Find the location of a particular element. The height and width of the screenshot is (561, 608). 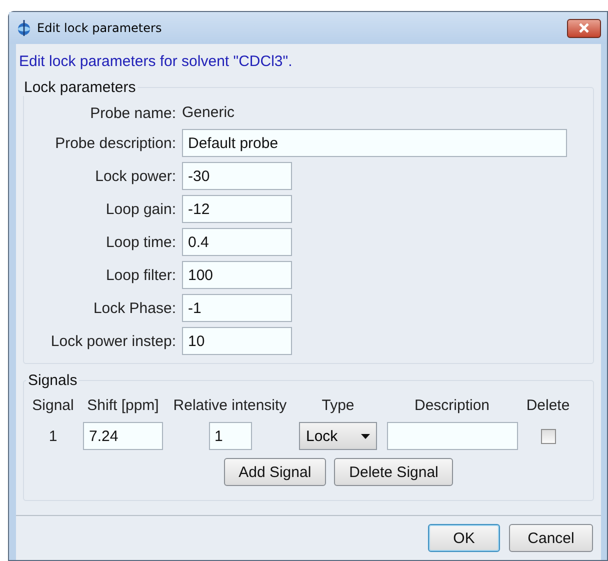

group-title: Lock parameters is located at coordinates (80, 87).